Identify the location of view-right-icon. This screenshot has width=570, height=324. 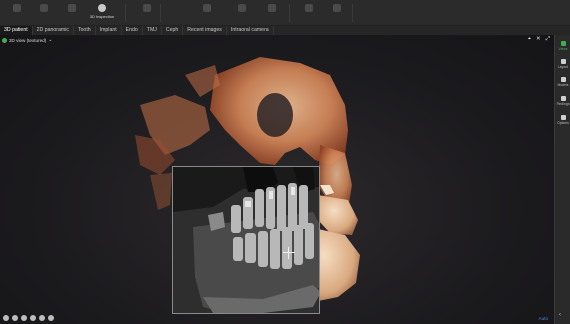
(24, 318).